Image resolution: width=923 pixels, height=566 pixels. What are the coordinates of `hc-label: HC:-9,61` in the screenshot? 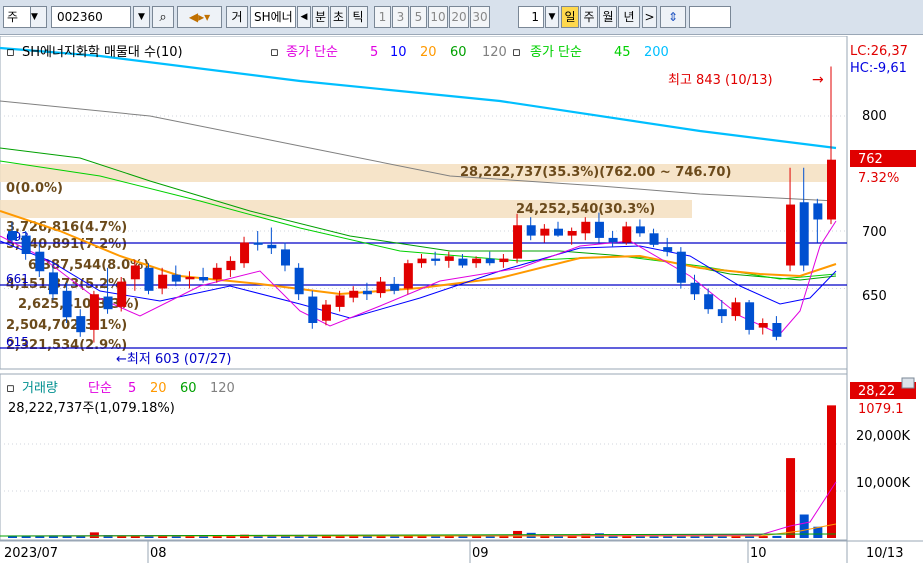 It's located at (878, 68).